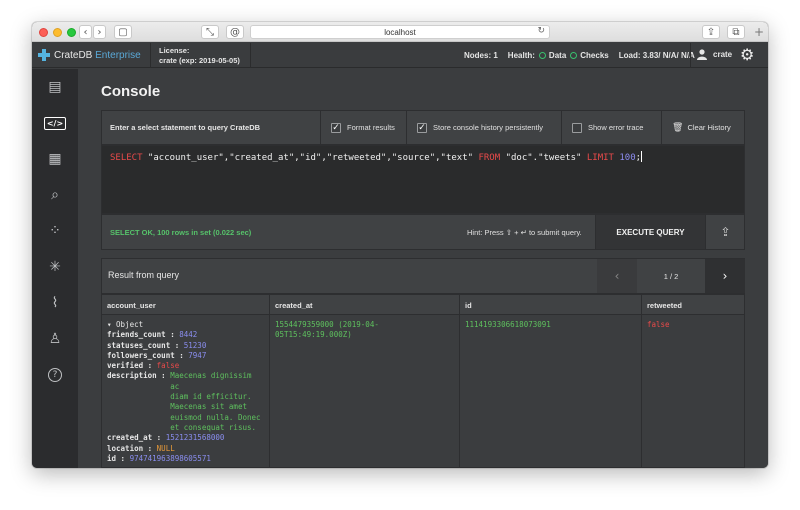 Image resolution: width=800 pixels, height=510 pixels. I want to click on field-key: id, so click(112, 458).